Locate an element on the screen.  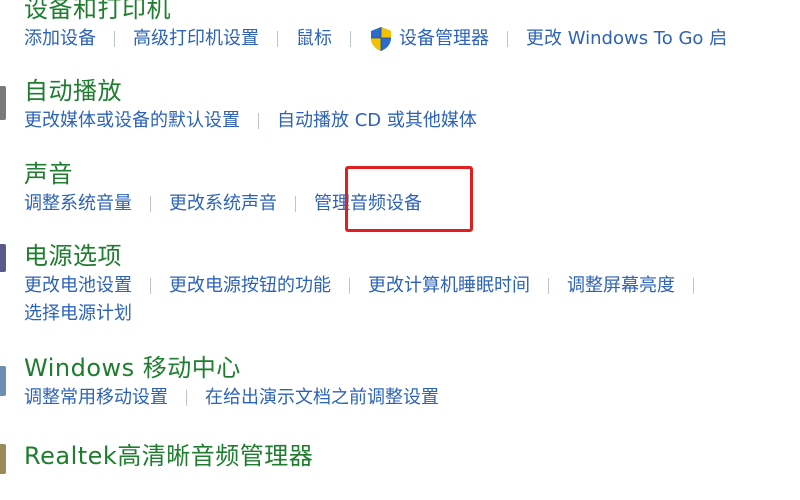
section-title-realtek-audio-manager: Realtek高清晰音频管理器 is located at coordinates (412, 456).